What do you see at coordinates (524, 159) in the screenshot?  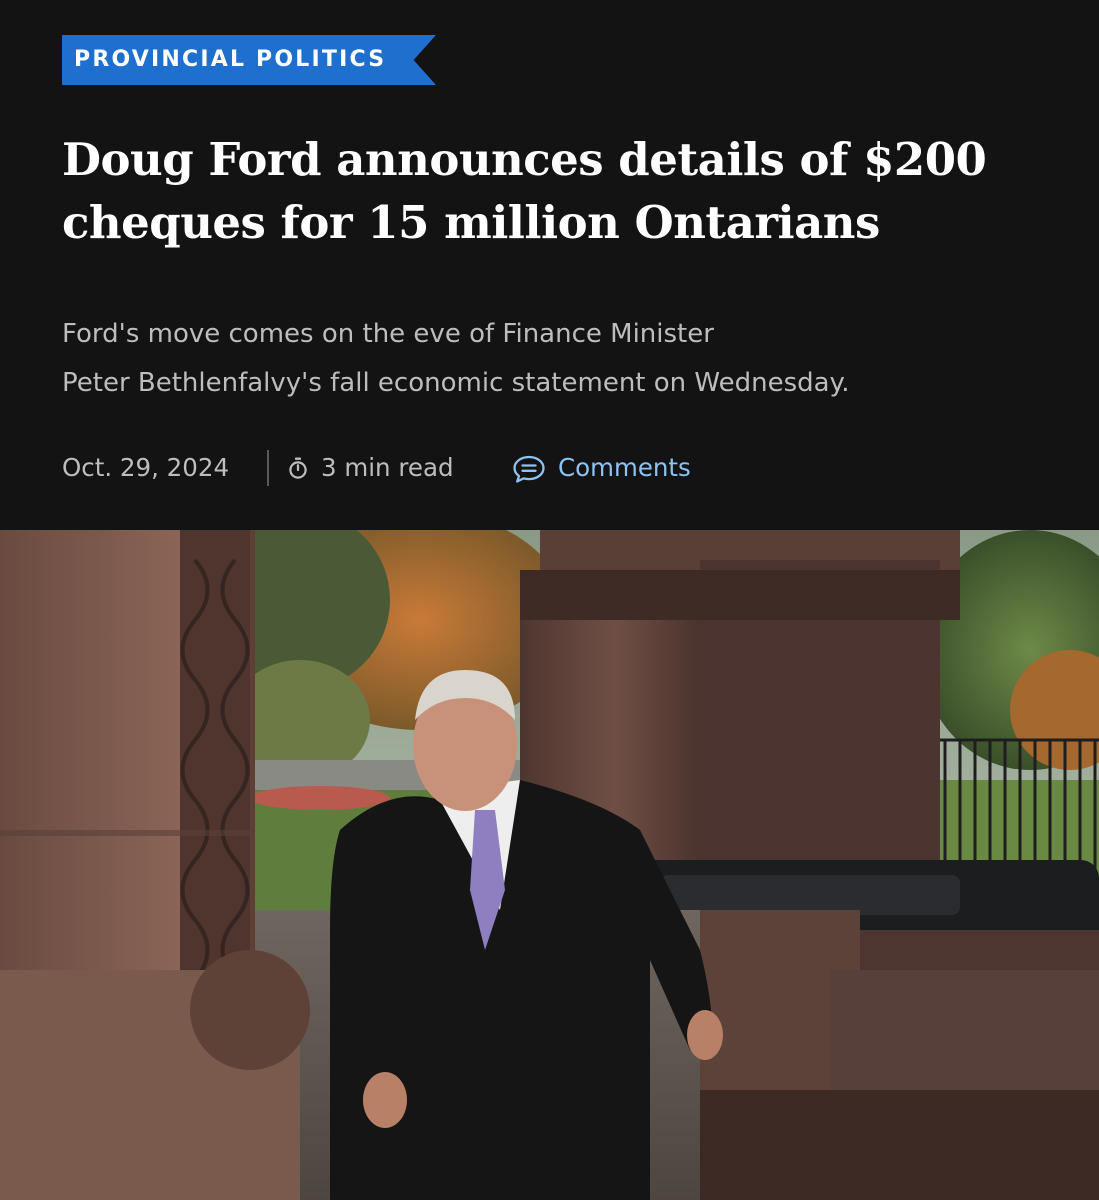 I see `headline-line-1: Doug Ford announces details of $200` at bounding box center [524, 159].